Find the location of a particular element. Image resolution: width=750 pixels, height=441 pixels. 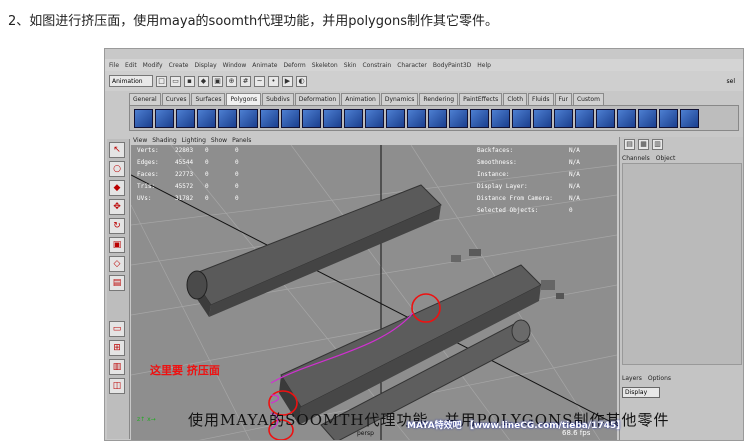

mode-select: Animation is located at coordinates (131, 81).